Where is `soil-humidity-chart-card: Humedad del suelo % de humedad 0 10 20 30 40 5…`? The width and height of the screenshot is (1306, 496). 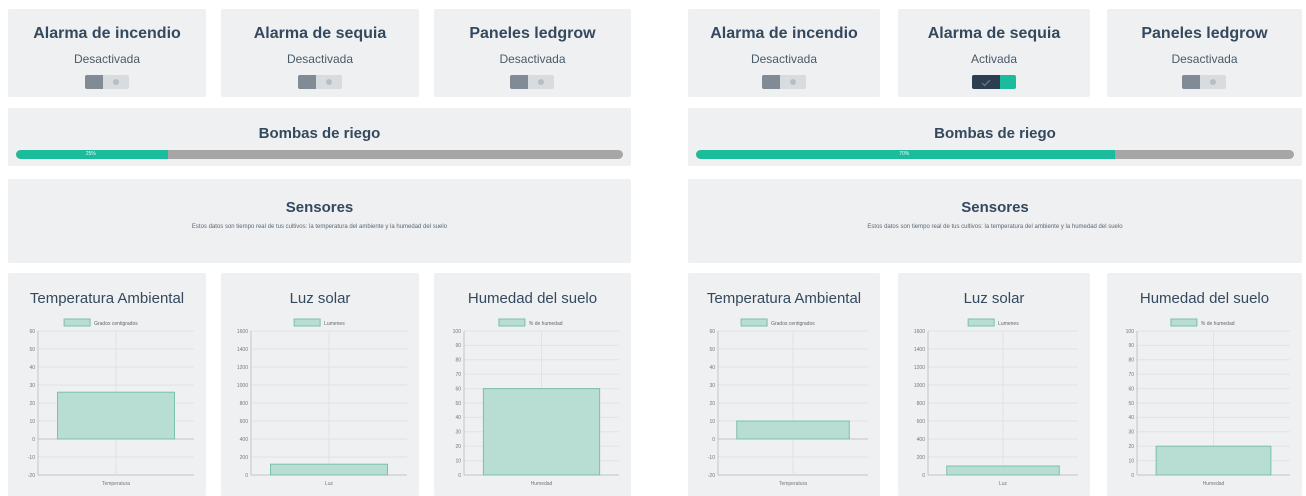 soil-humidity-chart-card: Humedad del suelo % de humedad 0 10 20 30 40 5… is located at coordinates (1204, 384).